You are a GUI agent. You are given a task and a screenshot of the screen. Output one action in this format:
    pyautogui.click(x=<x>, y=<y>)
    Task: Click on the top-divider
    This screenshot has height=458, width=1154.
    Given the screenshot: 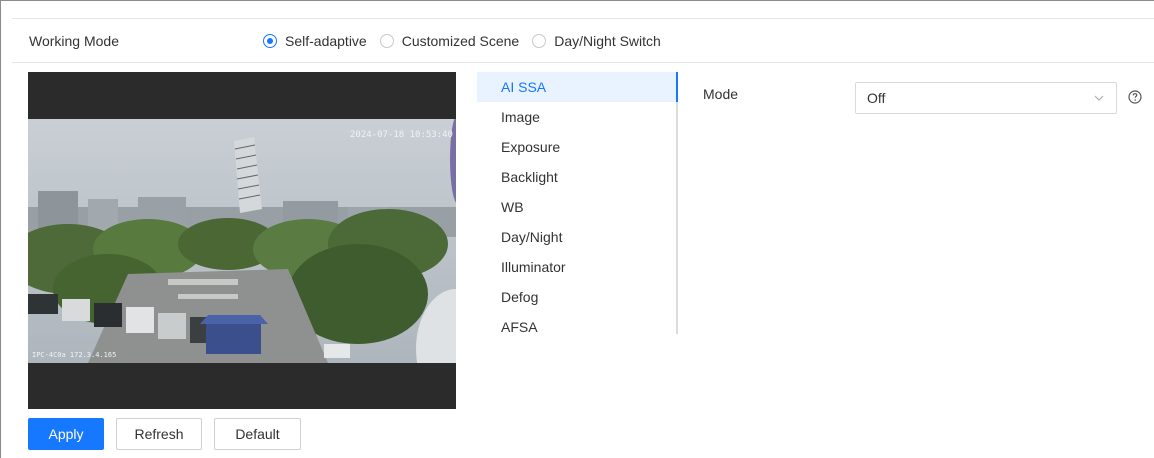 What is the action you would take?
    pyautogui.click(x=583, y=18)
    